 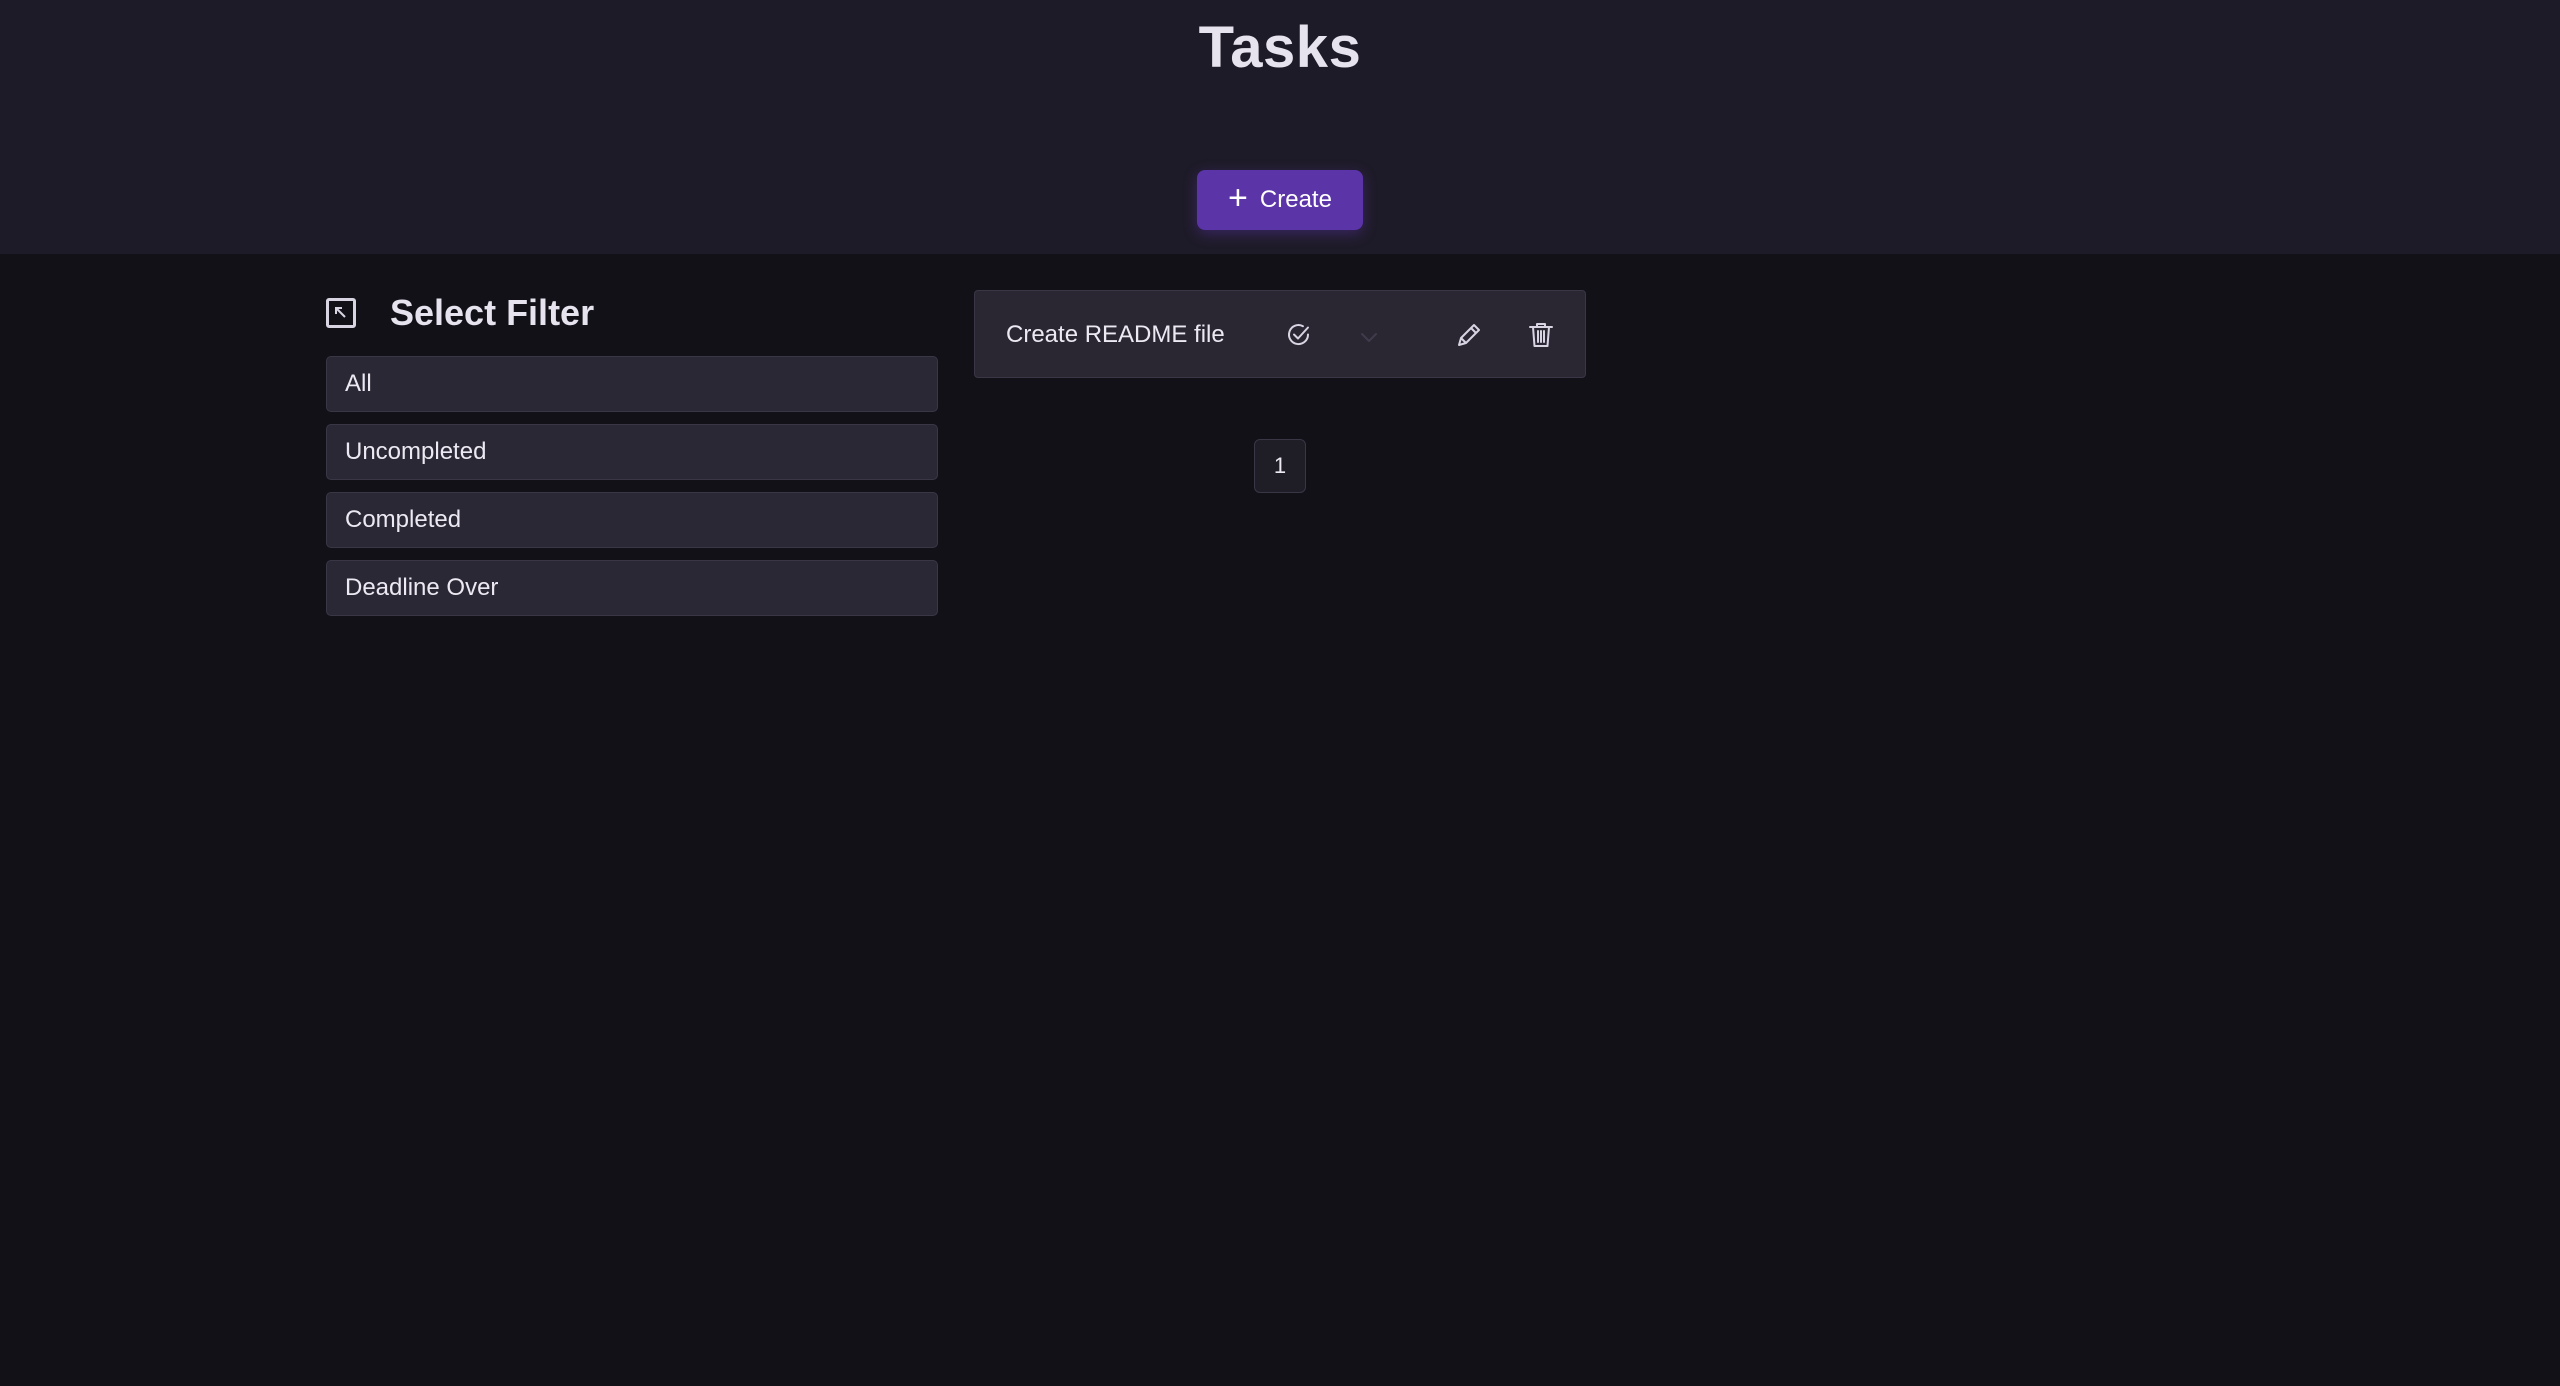 What do you see at coordinates (1369, 337) in the screenshot?
I see `chevron-down-icon` at bounding box center [1369, 337].